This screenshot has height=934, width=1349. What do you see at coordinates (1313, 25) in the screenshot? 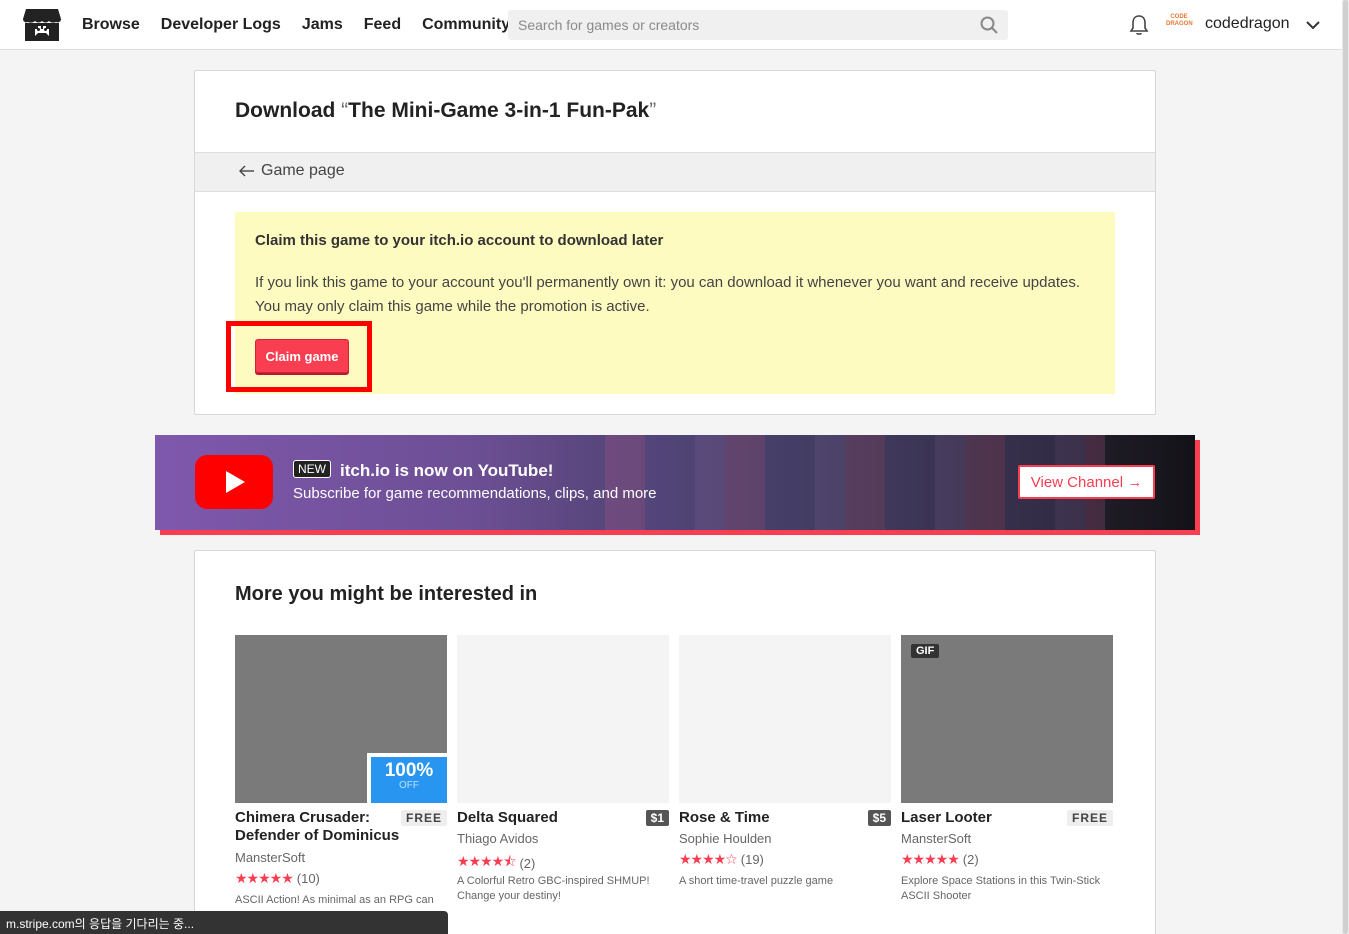
I see `chevron-down-icon` at bounding box center [1313, 25].